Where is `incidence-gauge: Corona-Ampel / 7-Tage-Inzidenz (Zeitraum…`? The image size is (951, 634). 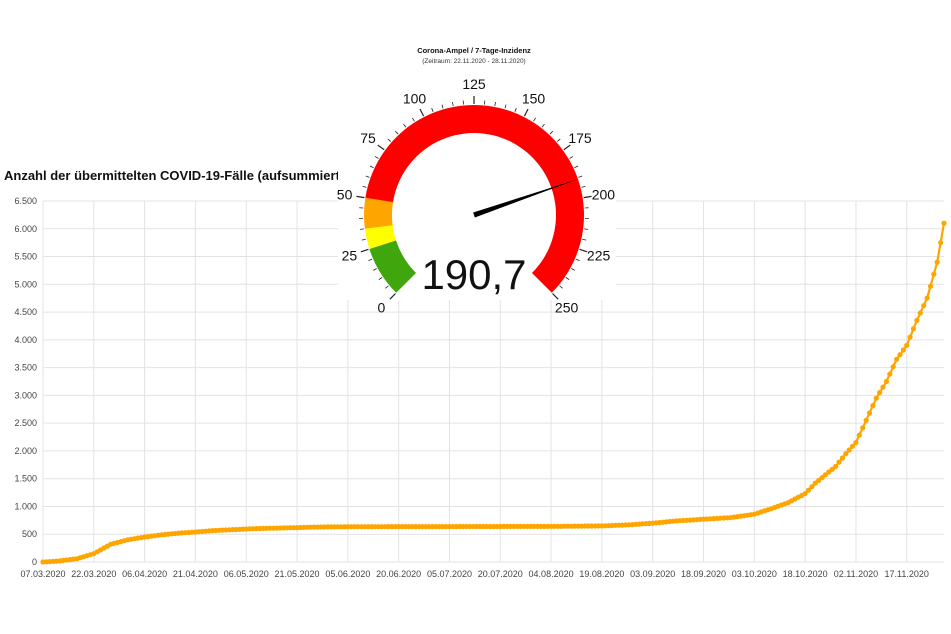
incidence-gauge: Corona-Ampel / 7-Tage-Inzidenz (Zeitraum… is located at coordinates (476, 177).